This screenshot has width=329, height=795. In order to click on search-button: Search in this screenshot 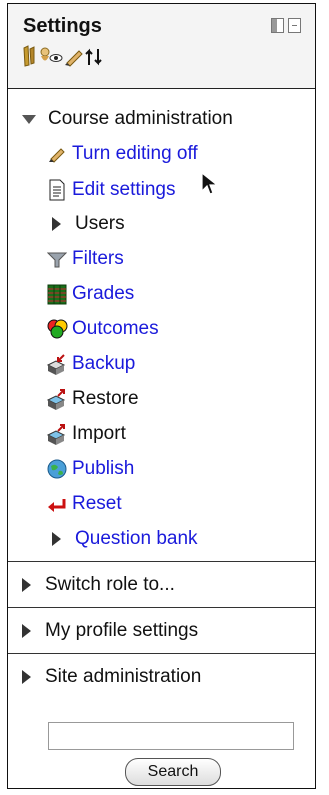, I will do `click(173, 772)`.